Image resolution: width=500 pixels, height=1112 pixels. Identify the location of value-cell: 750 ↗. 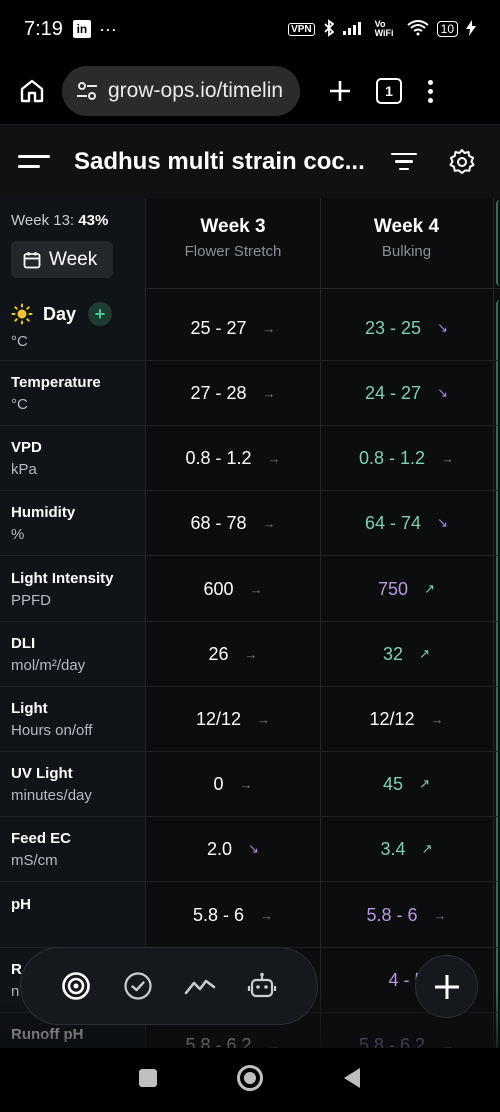
(406, 589).